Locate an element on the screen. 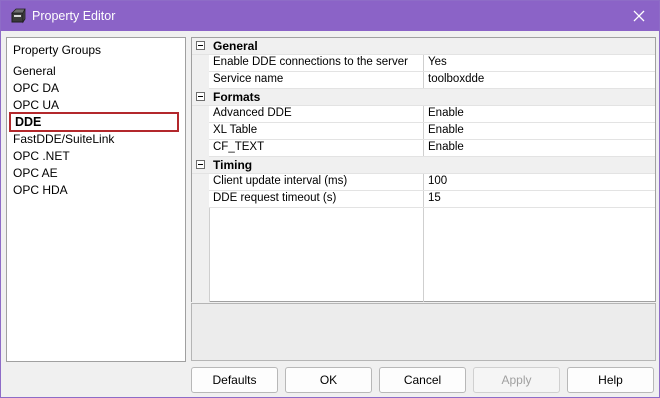 The width and height of the screenshot is (660, 398). property-name: XL Table is located at coordinates (235, 130).